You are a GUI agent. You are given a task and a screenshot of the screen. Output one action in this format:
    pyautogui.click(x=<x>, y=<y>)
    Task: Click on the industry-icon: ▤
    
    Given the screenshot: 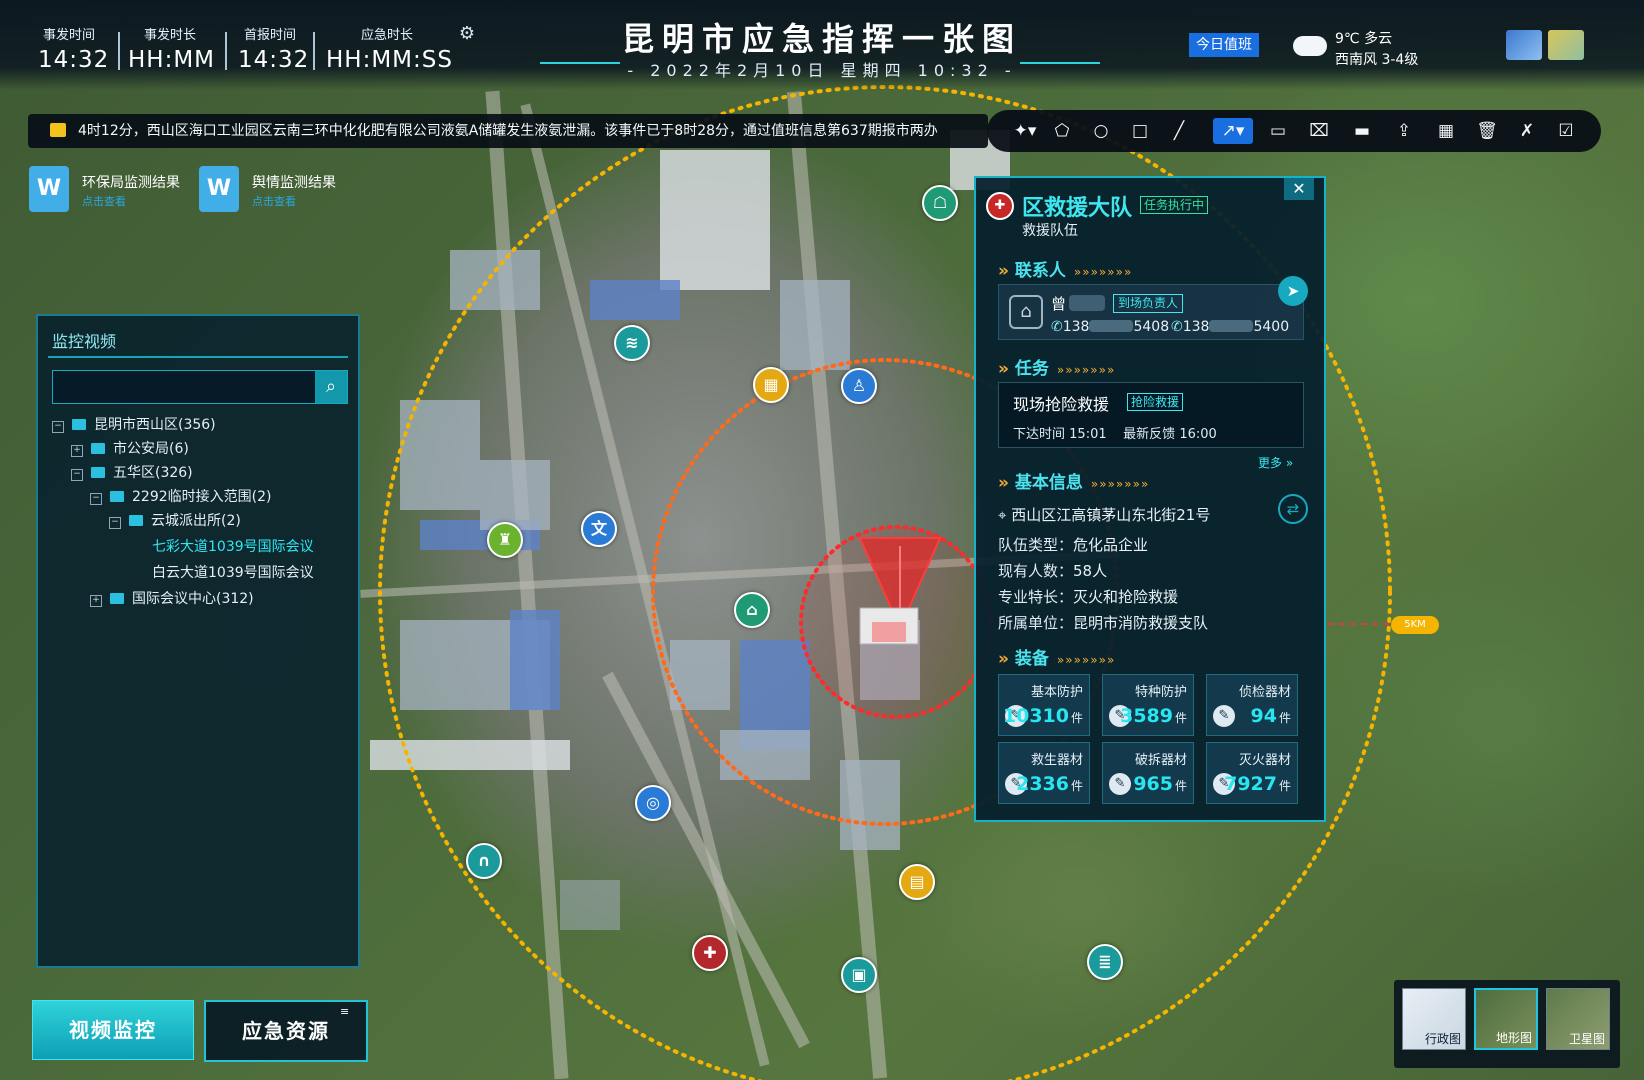 What is the action you would take?
    pyautogui.click(x=917, y=882)
    